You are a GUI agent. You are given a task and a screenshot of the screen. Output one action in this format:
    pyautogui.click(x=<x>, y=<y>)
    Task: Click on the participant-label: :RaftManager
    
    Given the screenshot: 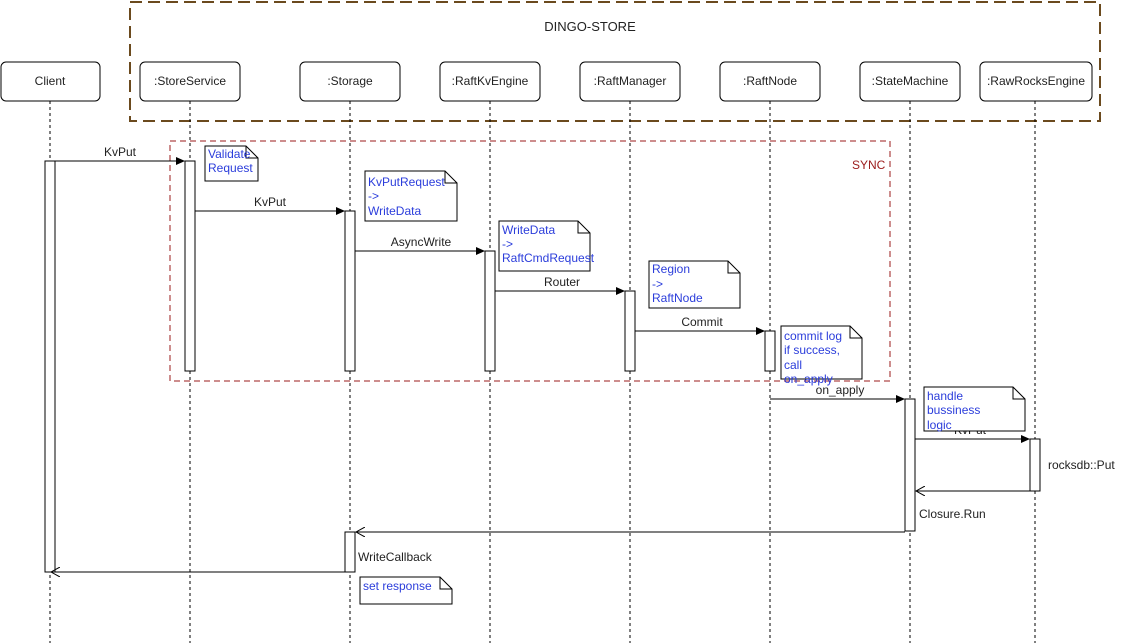 What is the action you would take?
    pyautogui.click(x=630, y=81)
    